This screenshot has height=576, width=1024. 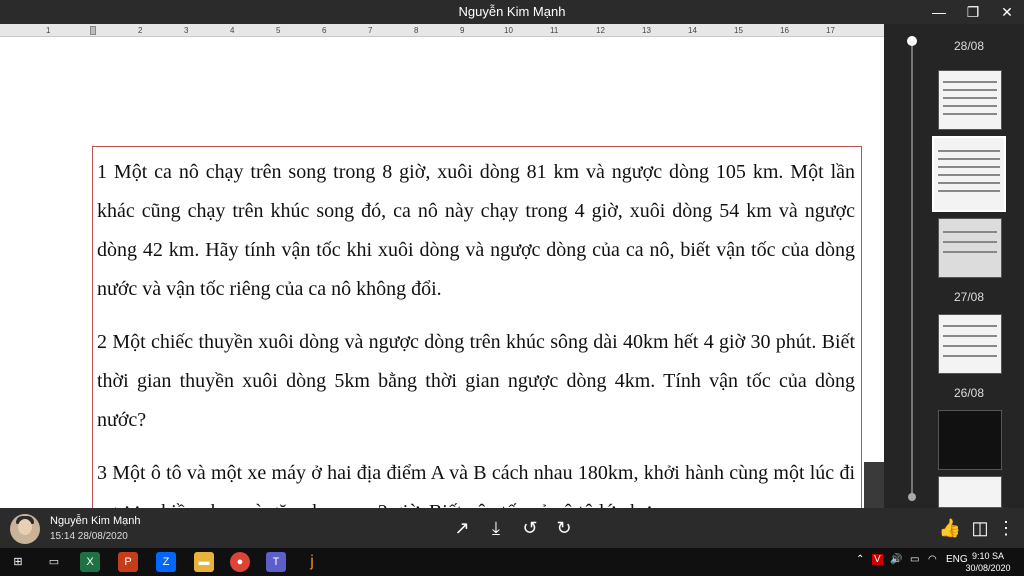 I want to click on thumbnail-sidebar: 28/08 27/08 26/08, so click(x=954, y=266).